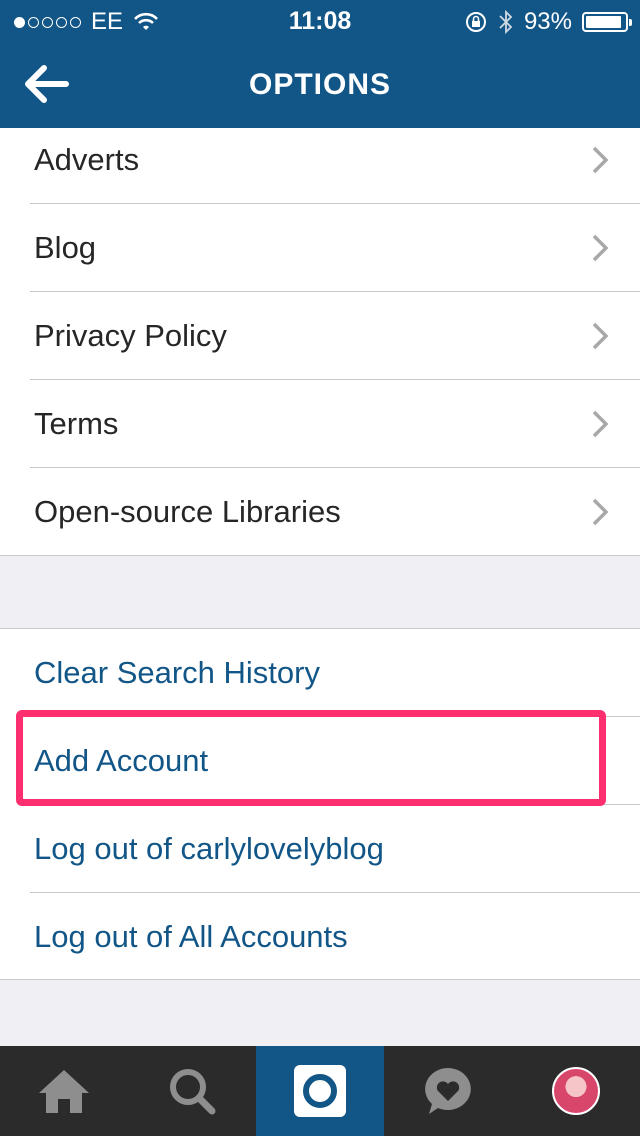 Image resolution: width=640 pixels, height=1136 pixels. Describe the element at coordinates (191, 936) in the screenshot. I see `action-label: Log out of All Accounts` at that location.